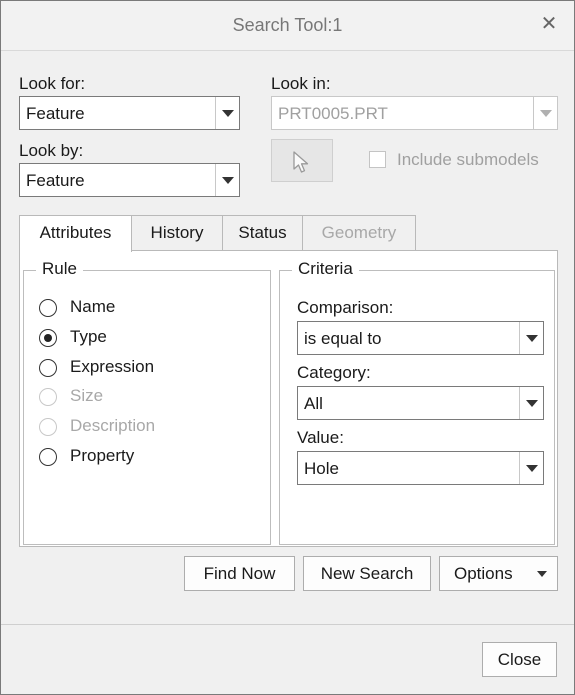  What do you see at coordinates (287, 624) in the screenshot?
I see `divider` at bounding box center [287, 624].